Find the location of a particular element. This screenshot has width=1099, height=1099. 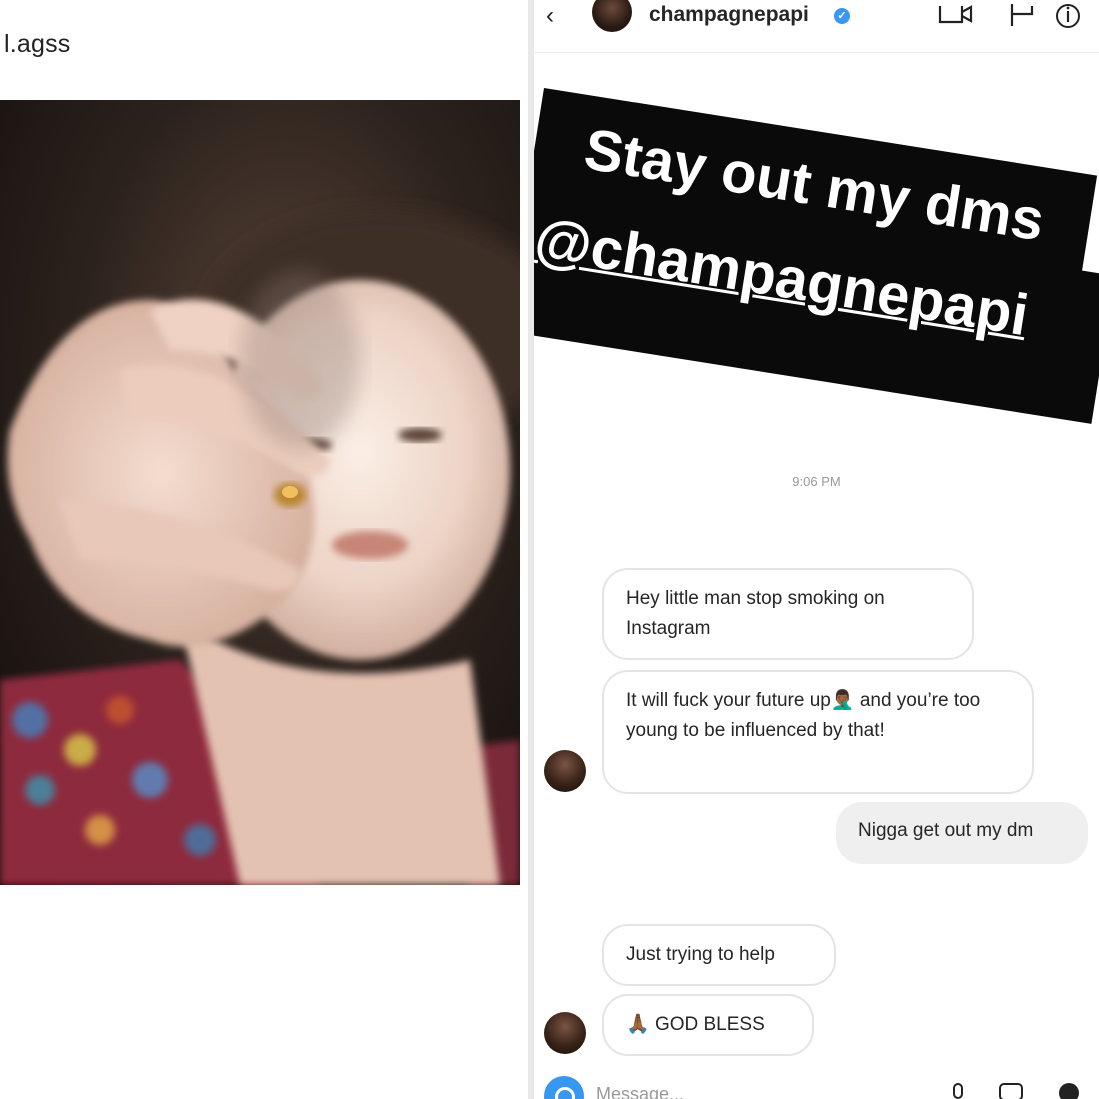

microphone-icon is located at coordinates (958, 1090).